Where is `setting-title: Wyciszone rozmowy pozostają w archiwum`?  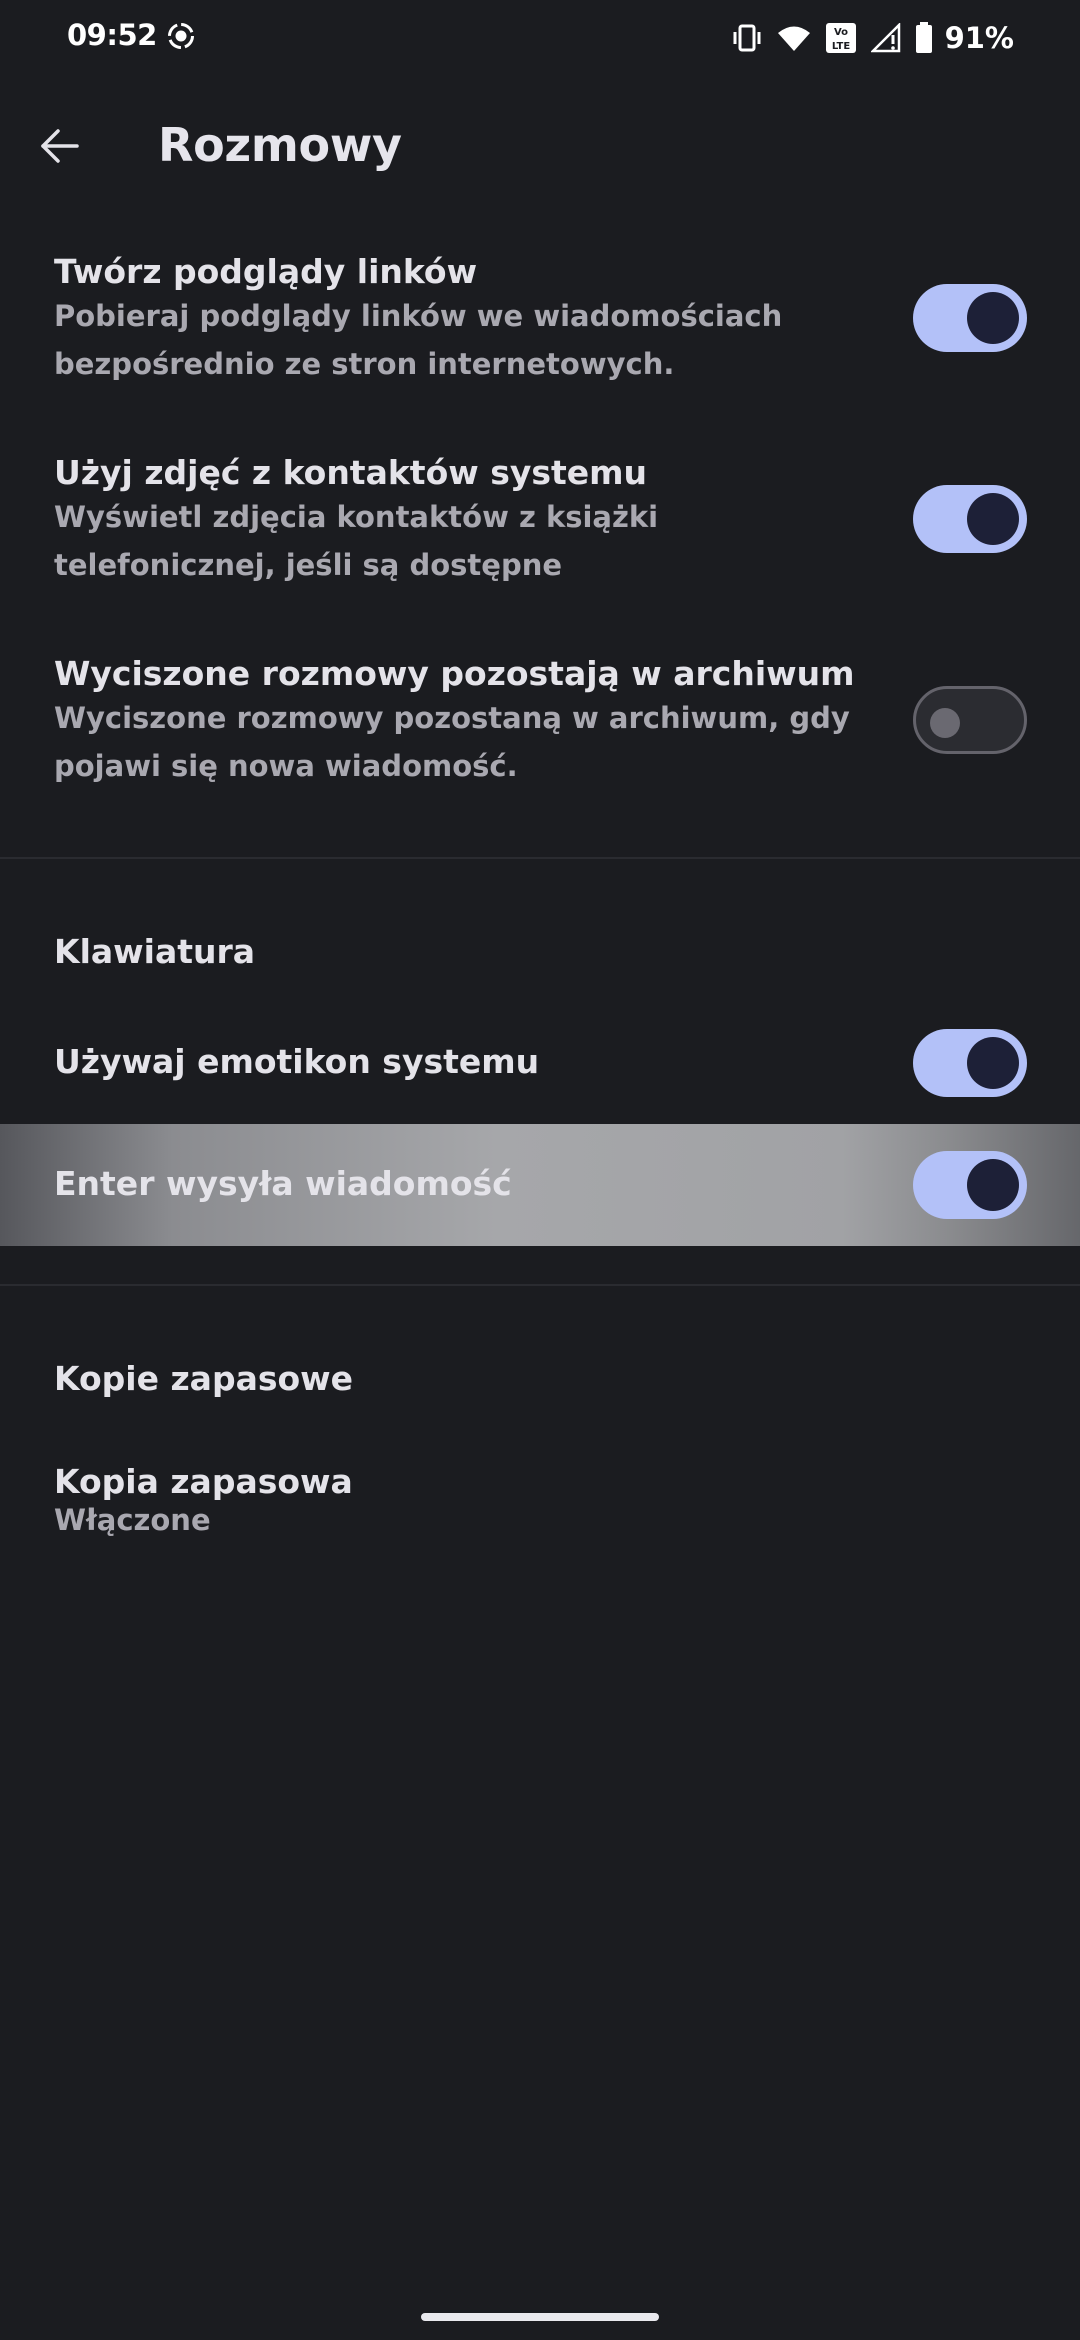 setting-title: Wyciszone rozmowy pozostają w archiwum is located at coordinates (454, 673).